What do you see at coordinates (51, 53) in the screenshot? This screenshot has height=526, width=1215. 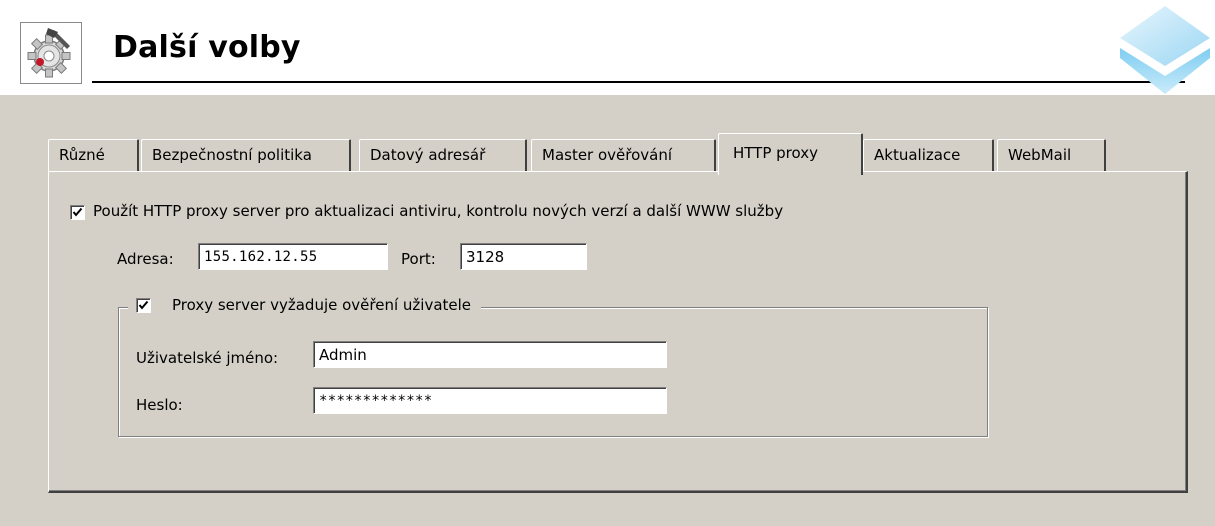 I see `settings-gear-icon` at bounding box center [51, 53].